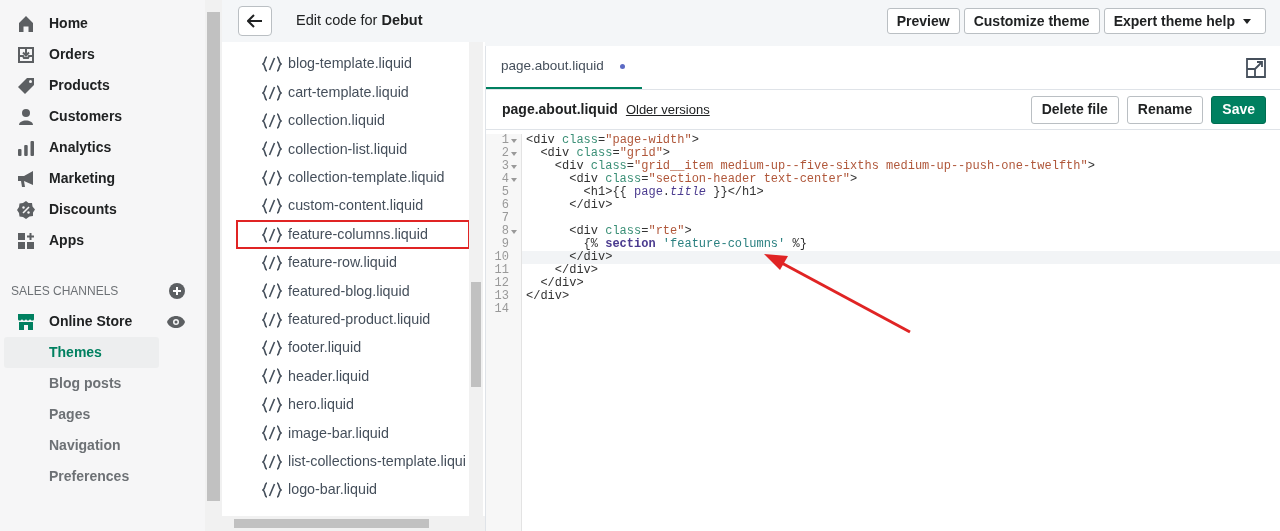 The image size is (1280, 531). What do you see at coordinates (353, 405) in the screenshot?
I see `file-item: hero.liquid` at bounding box center [353, 405].